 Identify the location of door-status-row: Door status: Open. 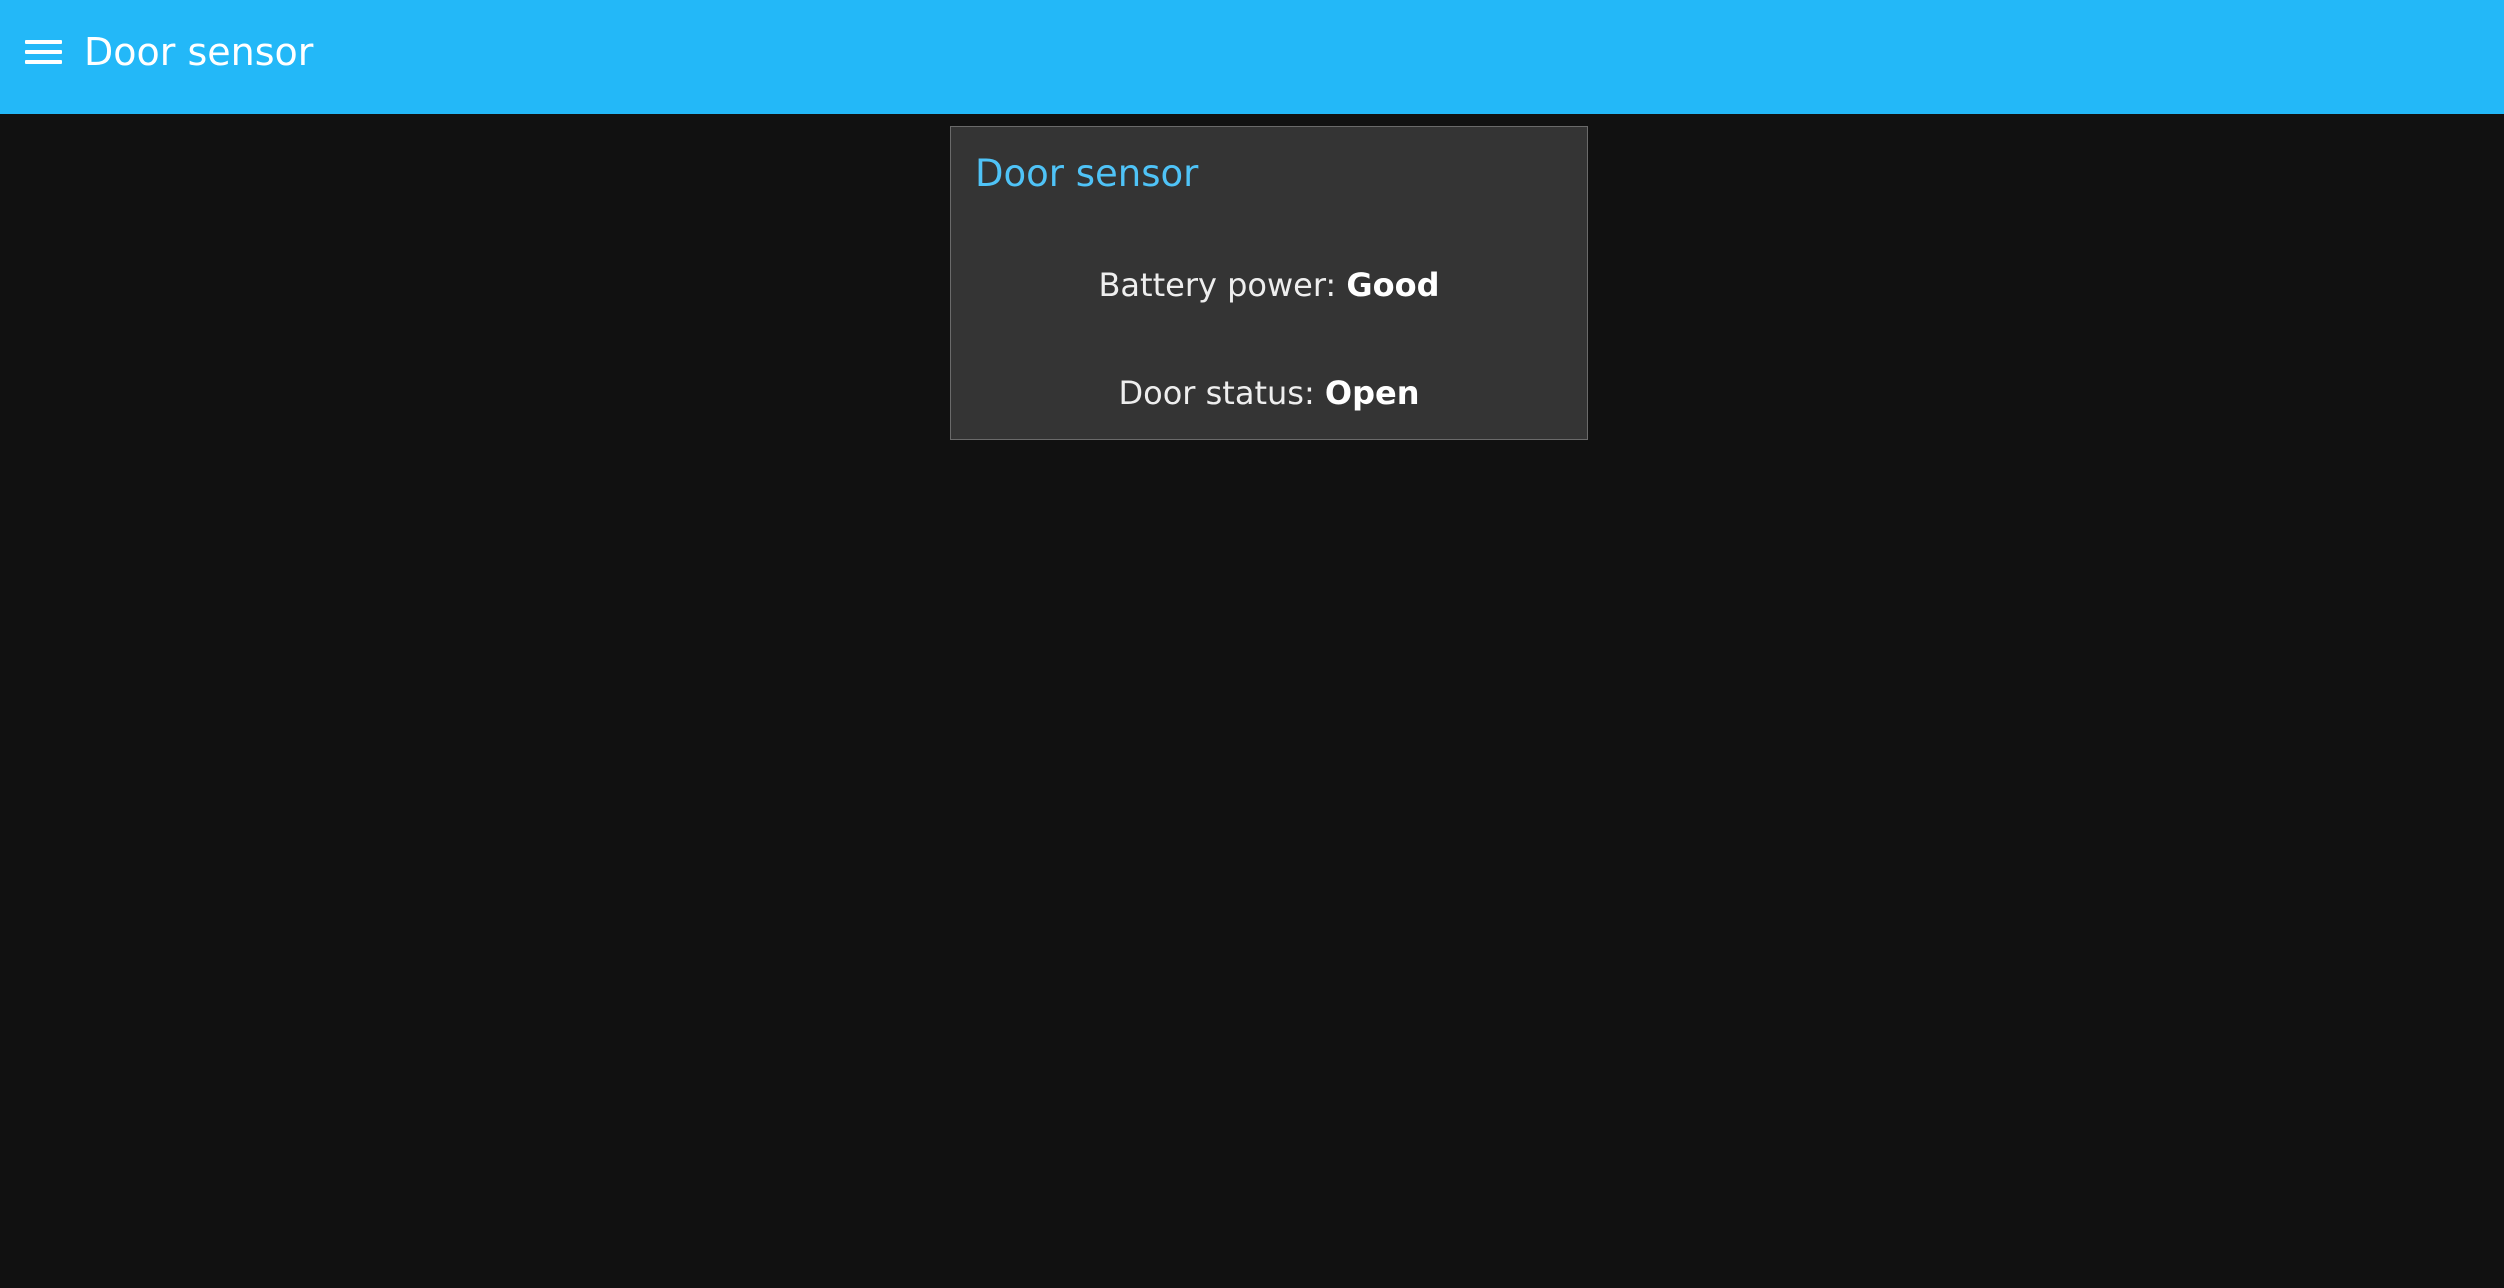
(1269, 393).